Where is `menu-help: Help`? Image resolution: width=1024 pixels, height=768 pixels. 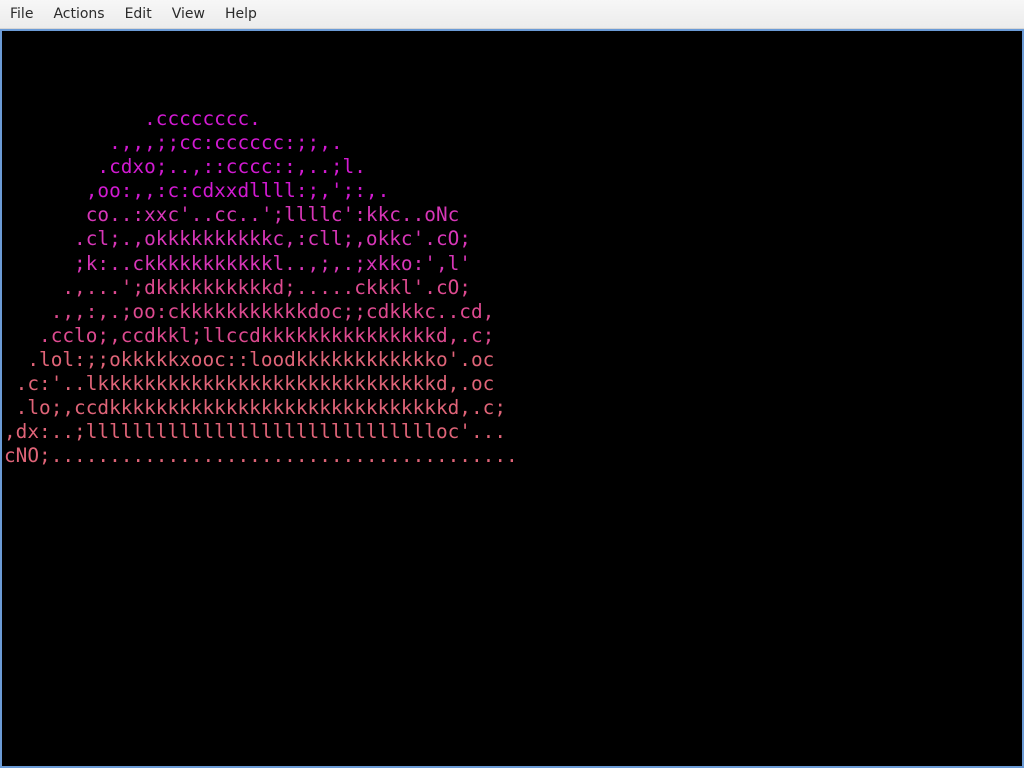
menu-help: Help is located at coordinates (241, 14).